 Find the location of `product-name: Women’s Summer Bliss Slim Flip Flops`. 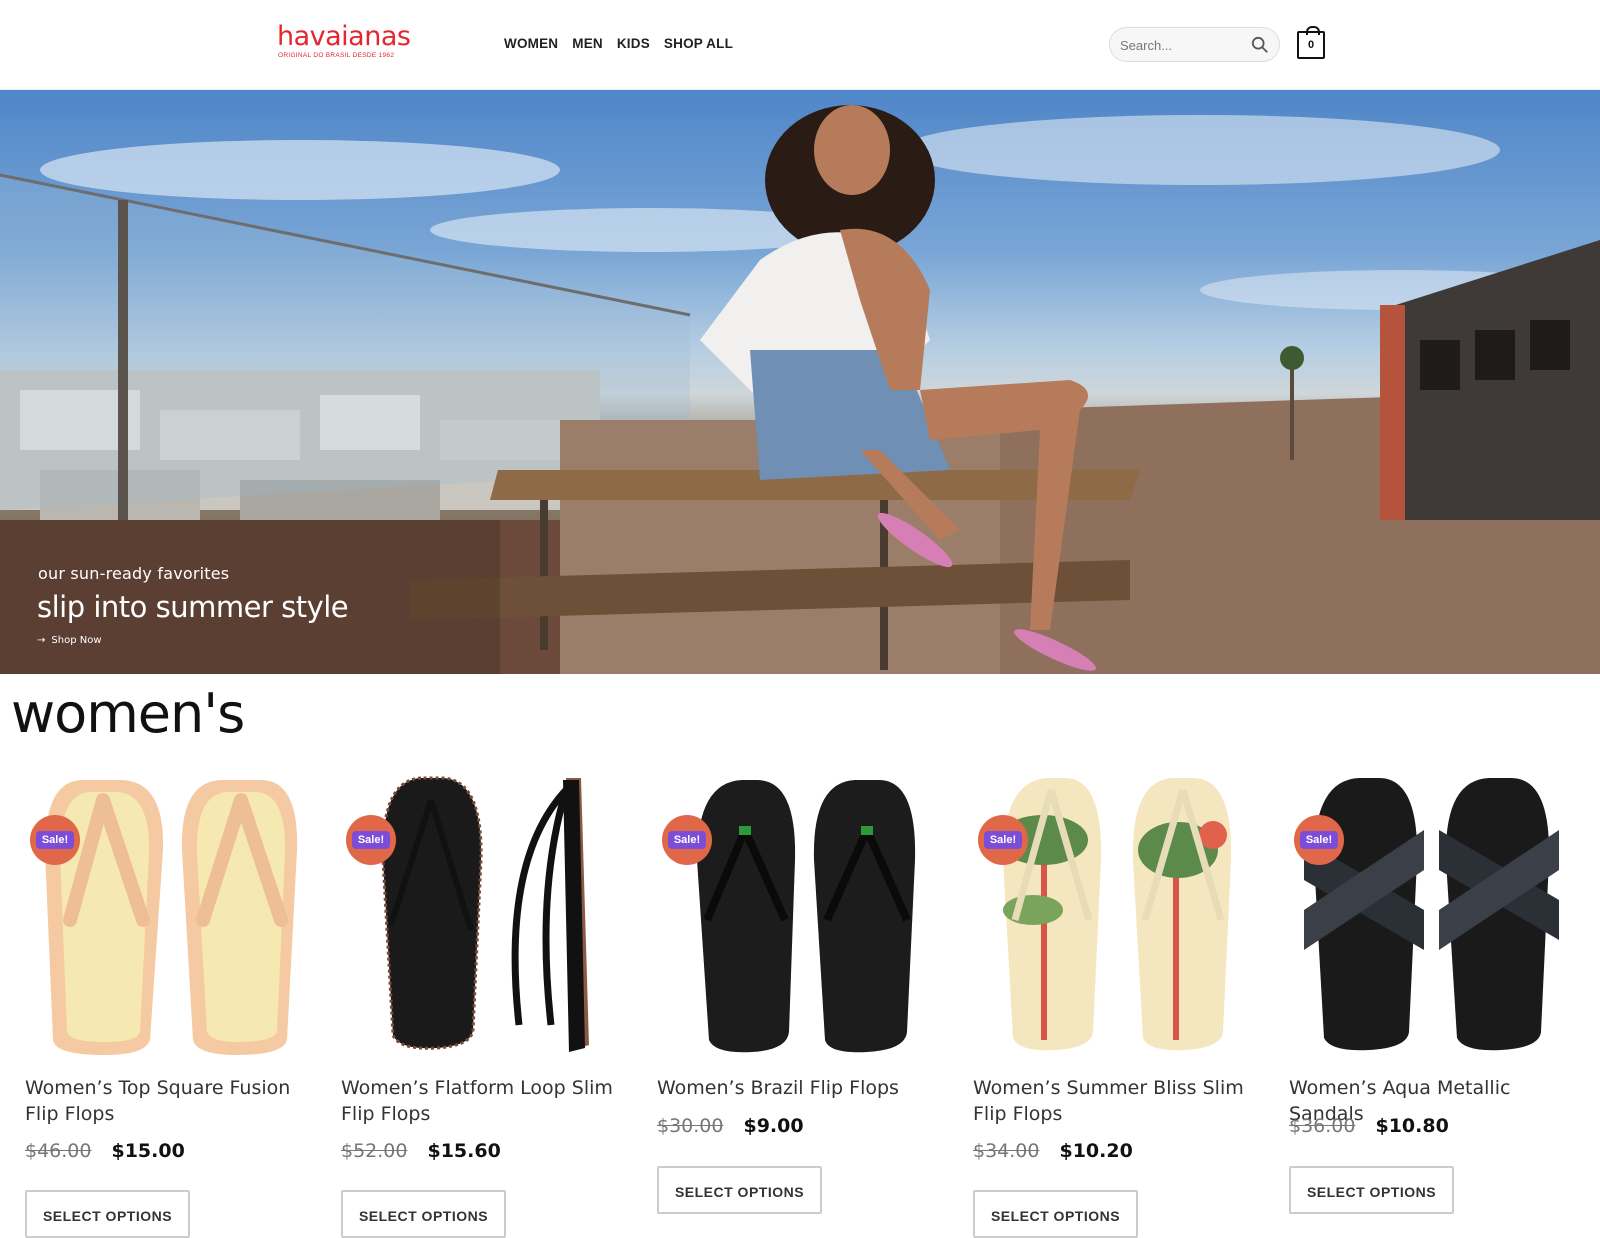

product-name: Women’s Summer Bliss Slim Flip Flops is located at coordinates (1118, 1101).